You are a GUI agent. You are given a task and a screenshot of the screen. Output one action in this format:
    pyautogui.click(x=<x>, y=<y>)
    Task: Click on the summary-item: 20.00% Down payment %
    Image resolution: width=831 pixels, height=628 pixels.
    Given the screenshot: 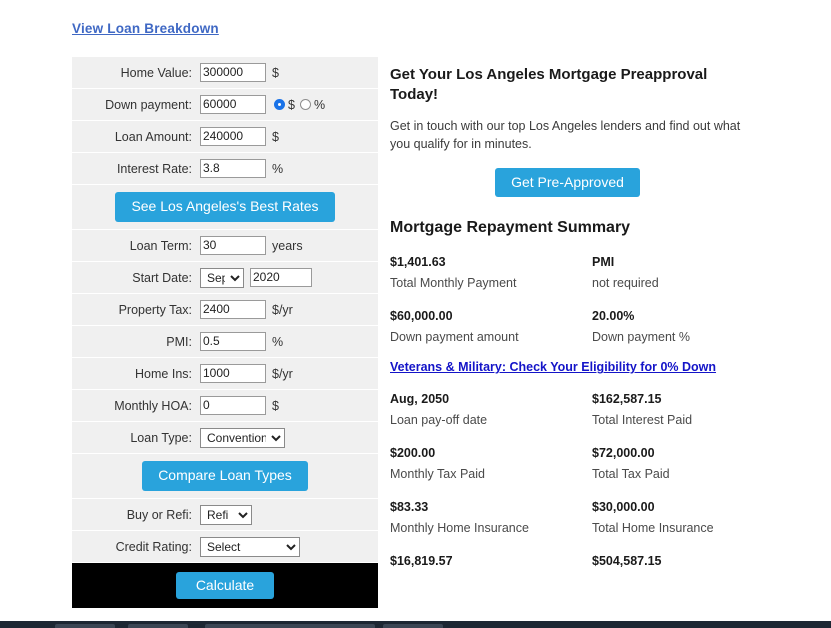 What is the action you would take?
    pyautogui.click(x=671, y=336)
    